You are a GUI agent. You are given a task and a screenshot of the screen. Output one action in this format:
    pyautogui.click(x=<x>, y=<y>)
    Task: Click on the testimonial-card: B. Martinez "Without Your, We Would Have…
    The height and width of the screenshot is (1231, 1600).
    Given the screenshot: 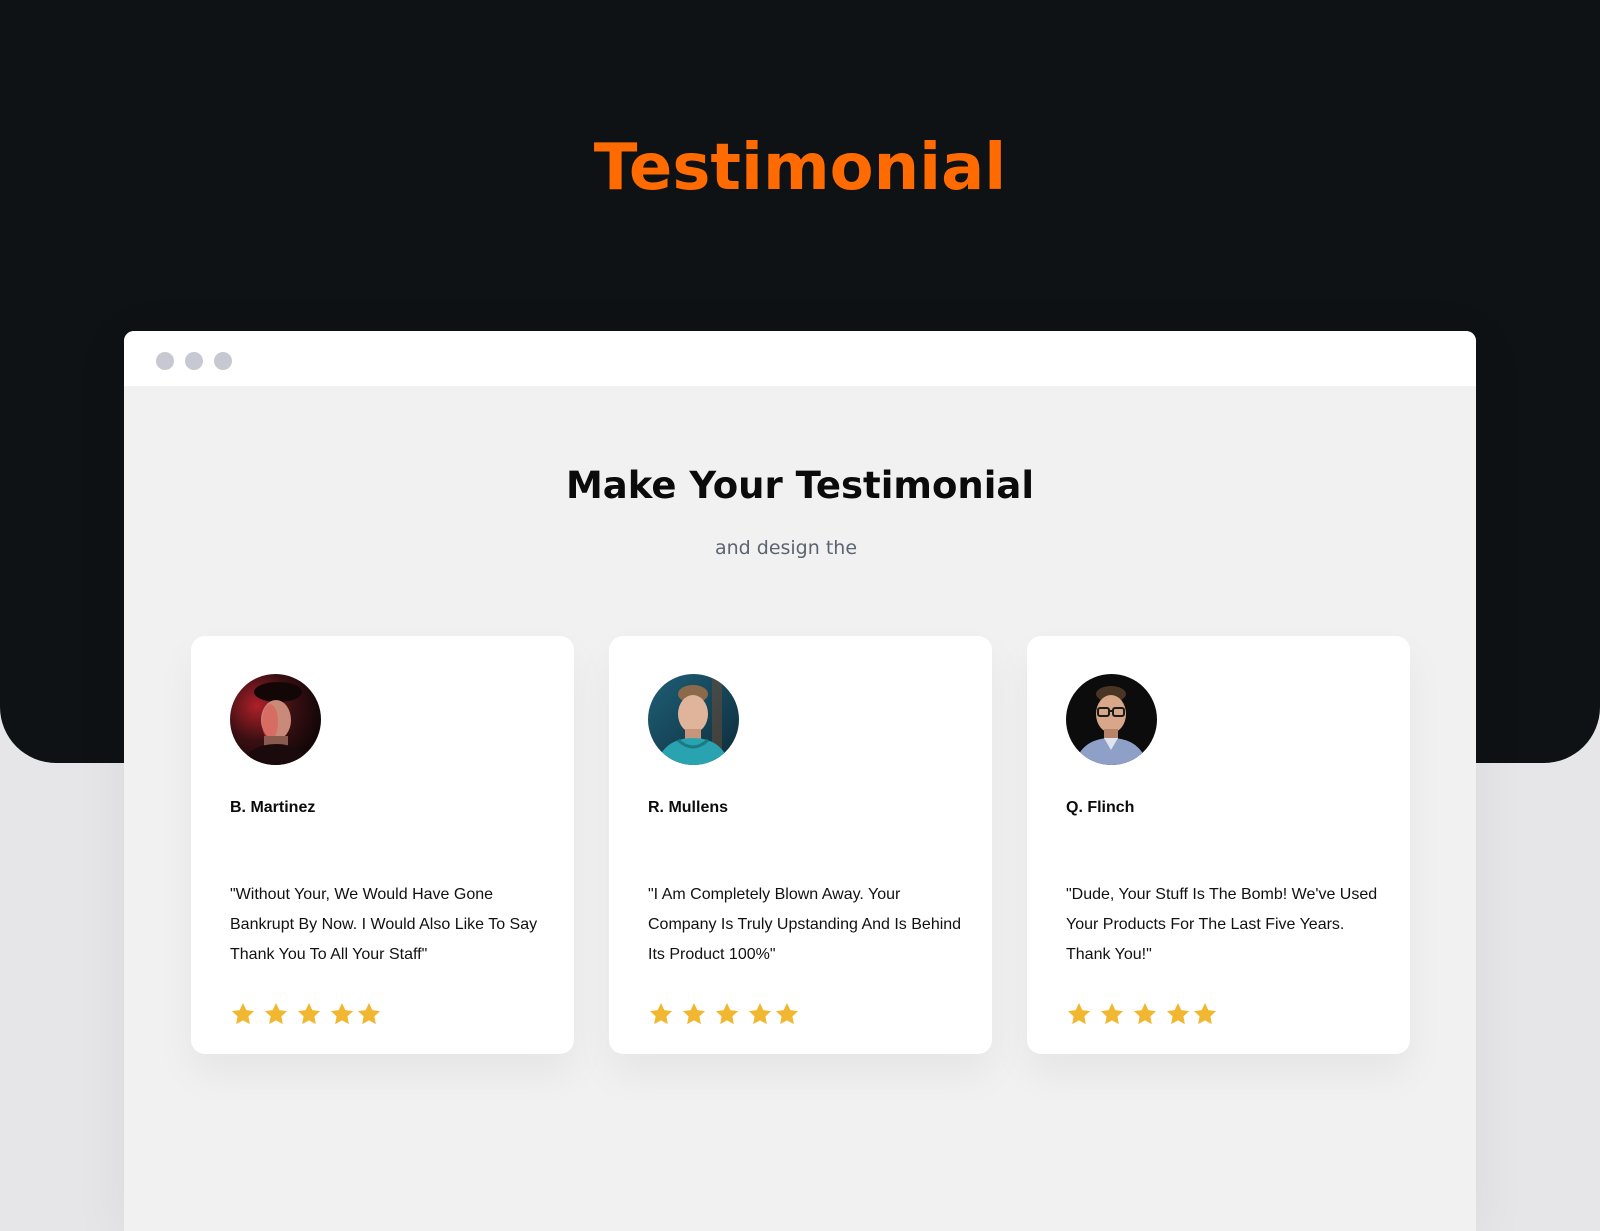 What is the action you would take?
    pyautogui.click(x=382, y=845)
    